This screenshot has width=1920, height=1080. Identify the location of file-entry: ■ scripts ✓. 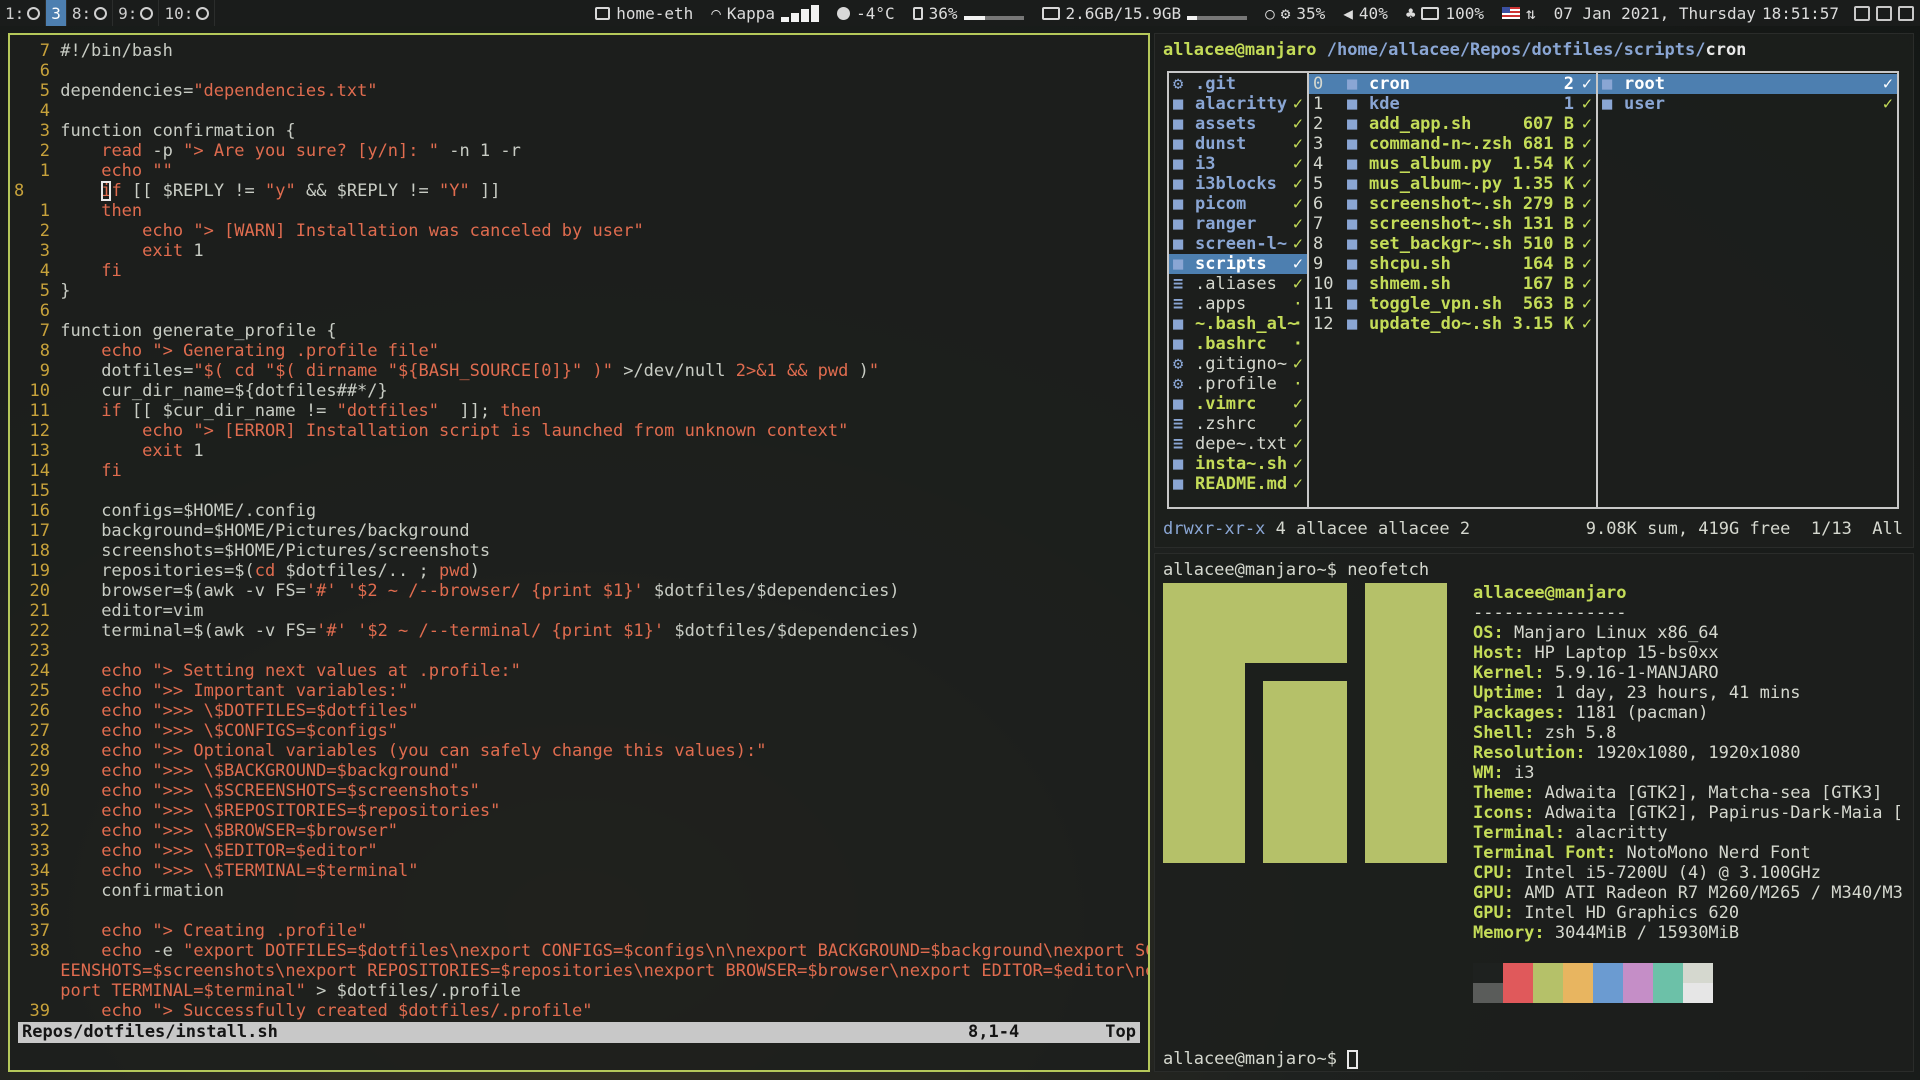
(1238, 264).